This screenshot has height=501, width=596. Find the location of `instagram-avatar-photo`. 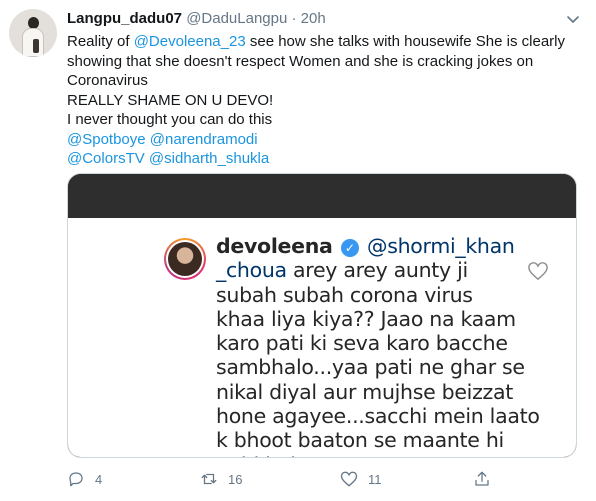

instagram-avatar-photo is located at coordinates (185, 259).